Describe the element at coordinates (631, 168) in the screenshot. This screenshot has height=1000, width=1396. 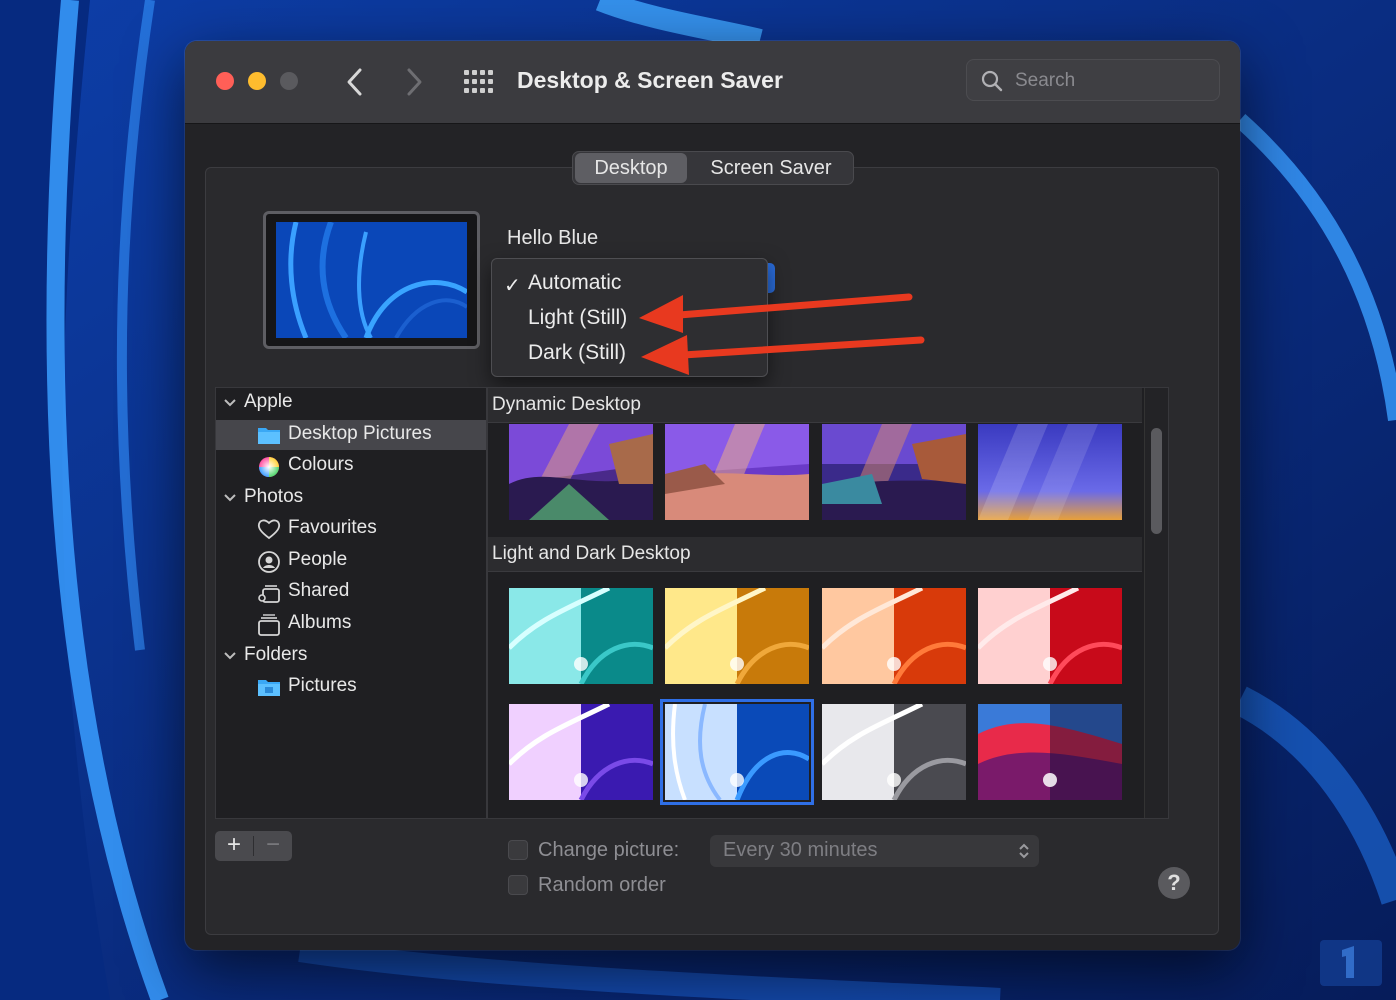
I see `tab-desktop: Desktop` at that location.